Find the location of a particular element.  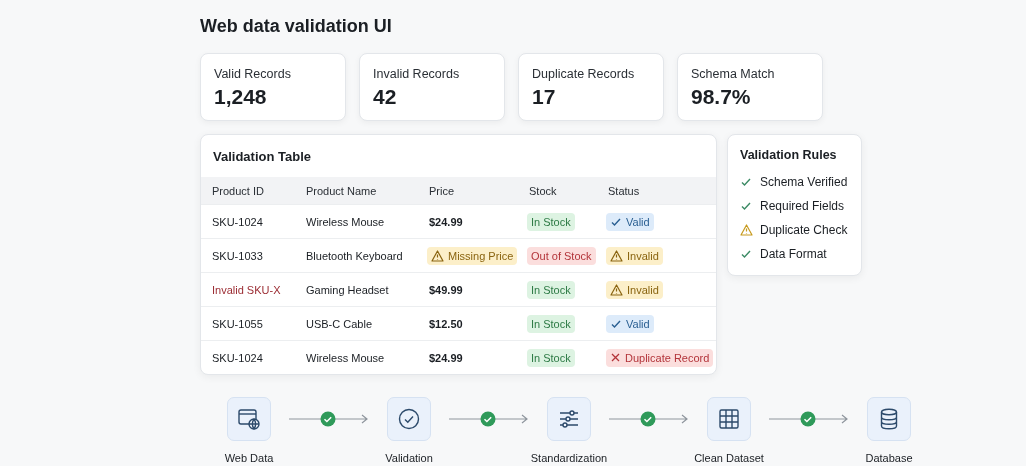

stat-value: 98.7% is located at coordinates (721, 97).